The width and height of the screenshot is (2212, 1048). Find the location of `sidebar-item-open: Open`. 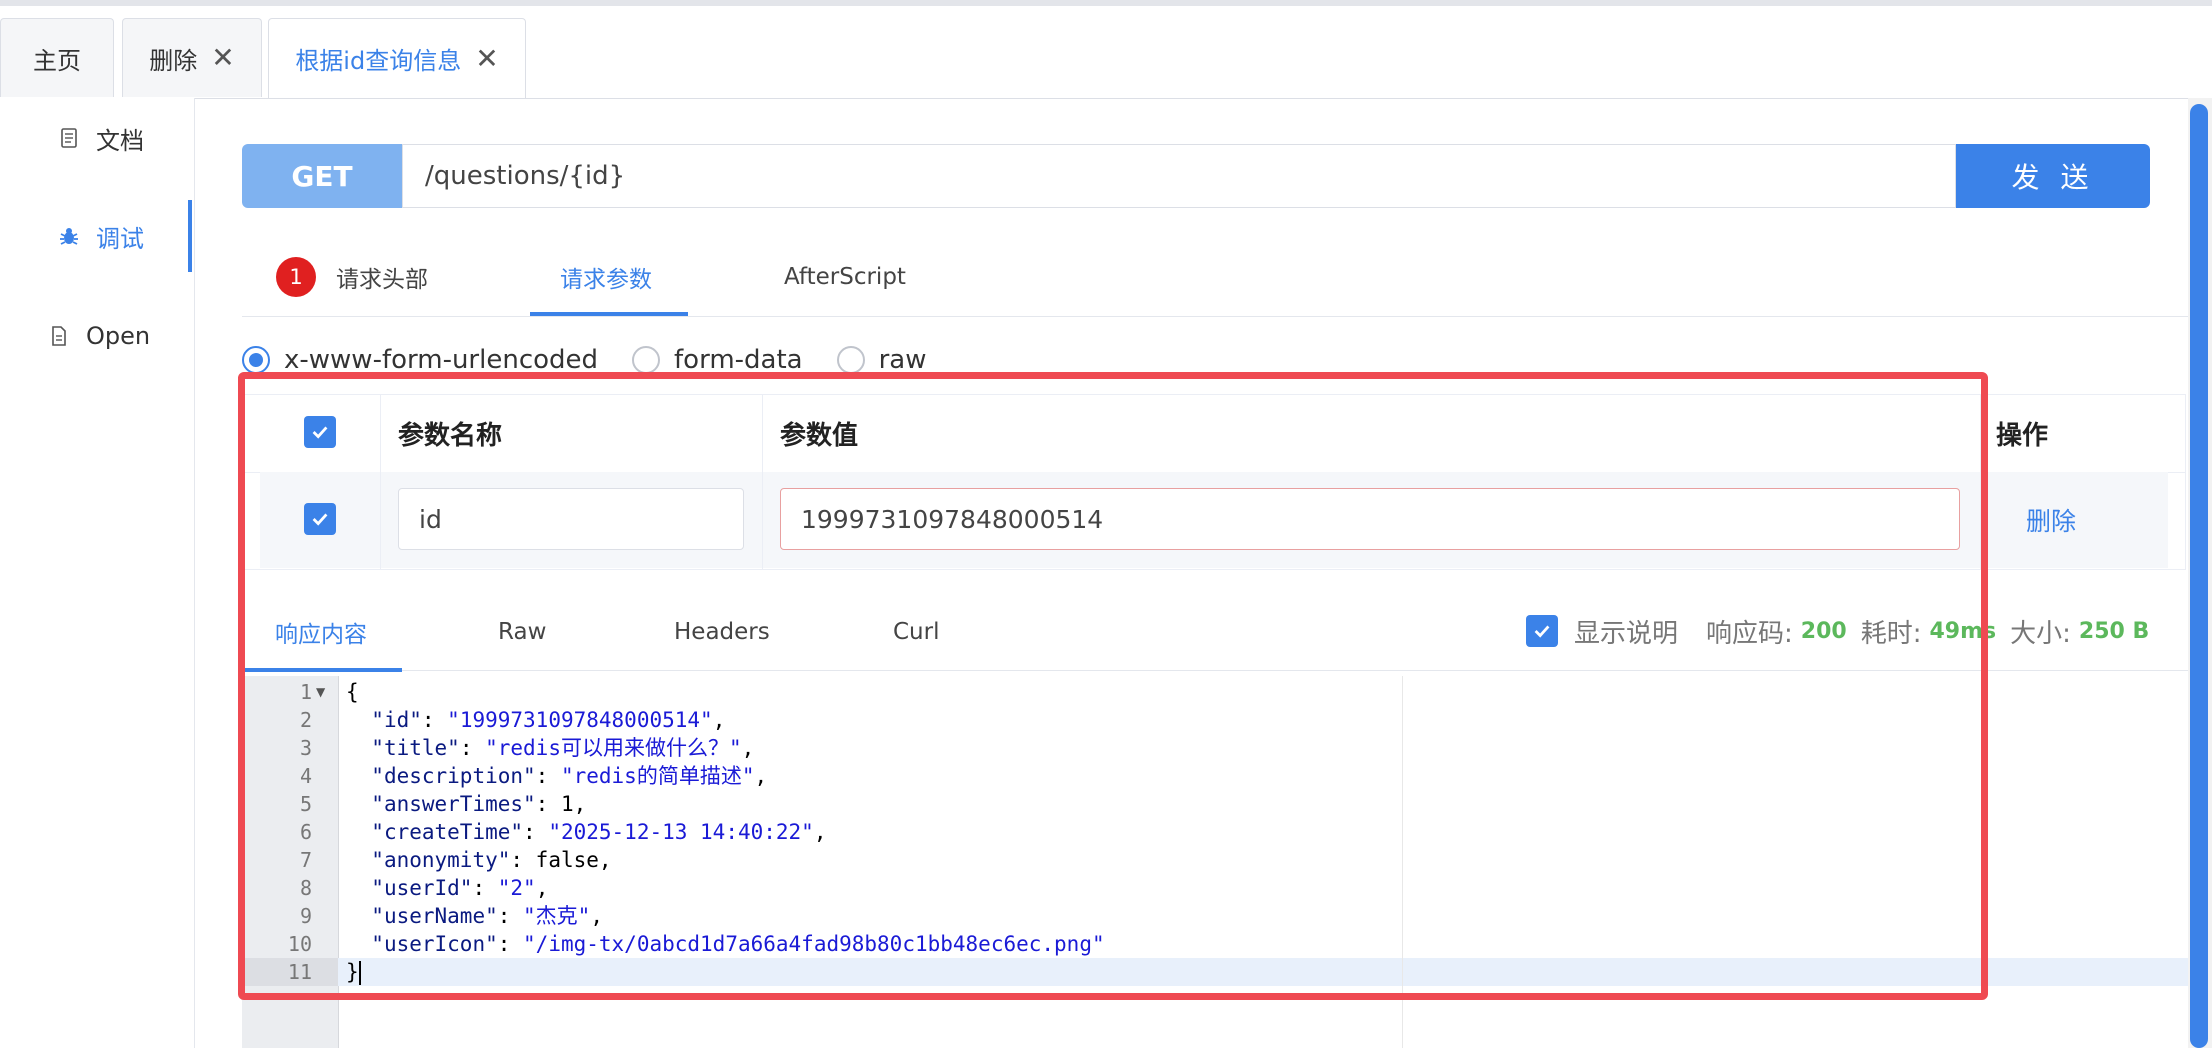

sidebar-item-open: Open is located at coordinates (97, 336).